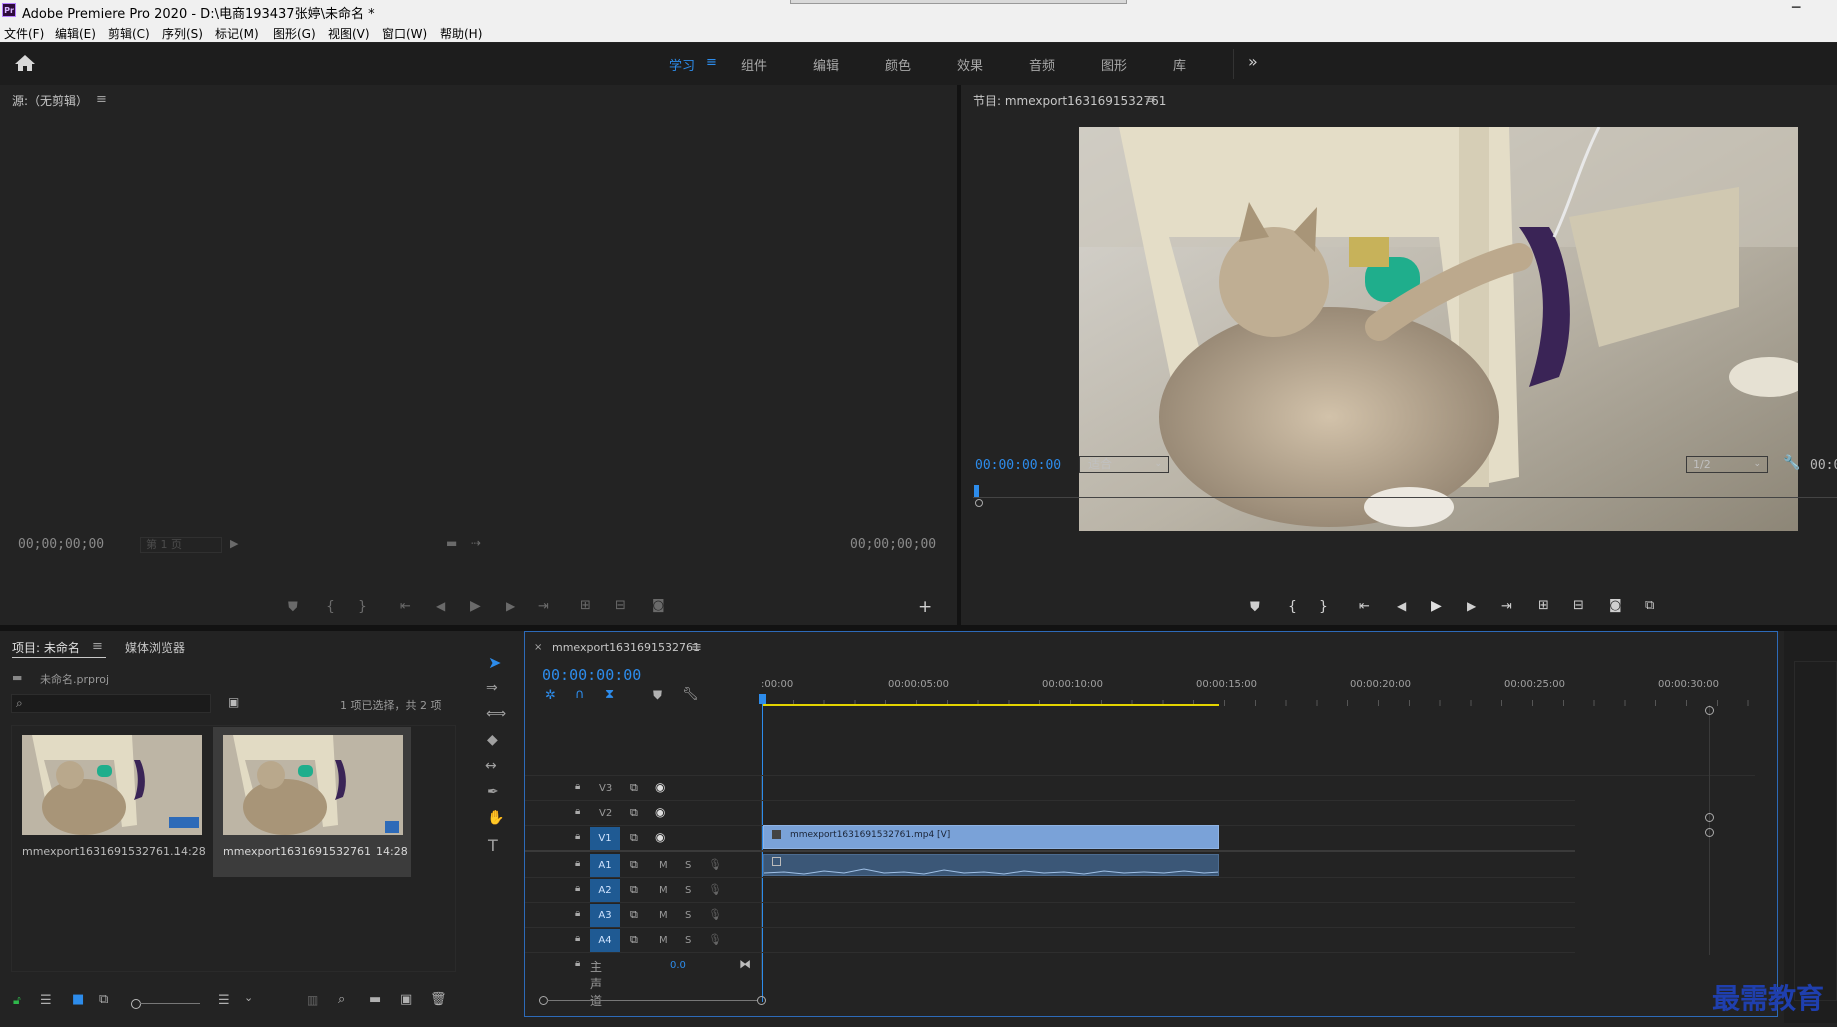  I want to click on list-view-icon: ☰, so click(46, 1000).